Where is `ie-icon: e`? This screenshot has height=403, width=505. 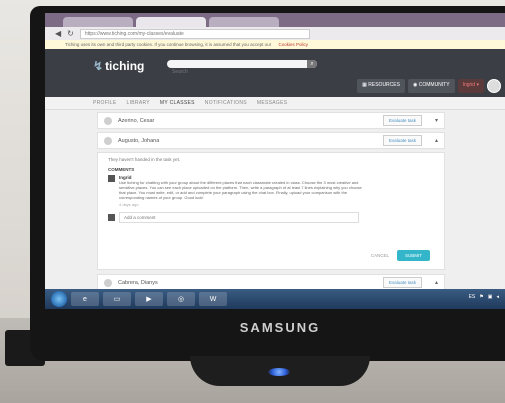
ie-icon: e is located at coordinates (85, 299).